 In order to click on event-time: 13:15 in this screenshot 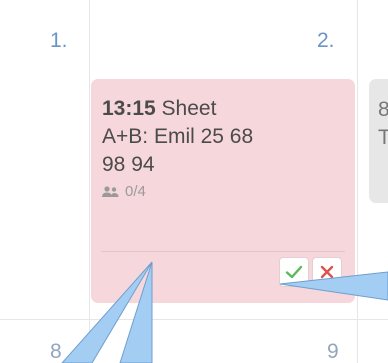, I will do `click(129, 108)`.